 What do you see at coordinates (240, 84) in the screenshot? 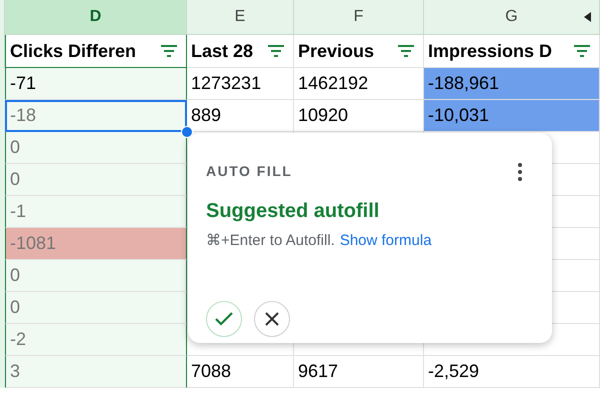
I see `table-cell: 1273231` at bounding box center [240, 84].